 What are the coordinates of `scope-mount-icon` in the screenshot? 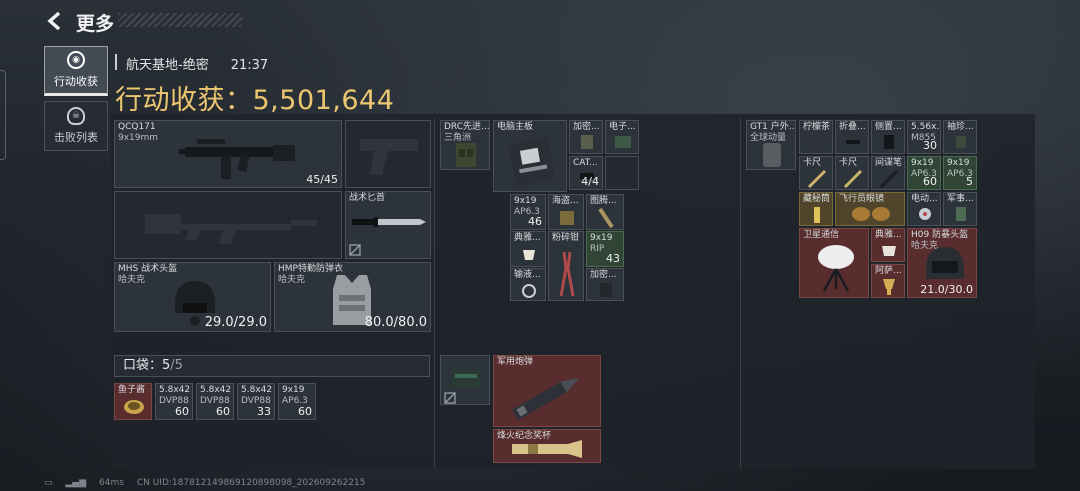 It's located at (889, 142).